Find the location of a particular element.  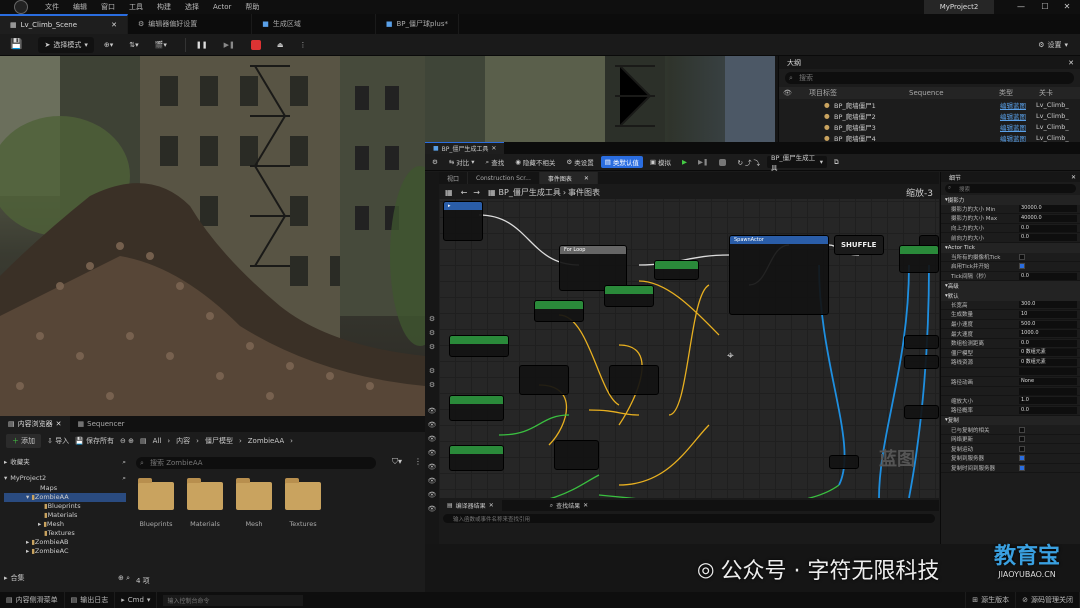

menu-file: 文件 is located at coordinates (52, 7).